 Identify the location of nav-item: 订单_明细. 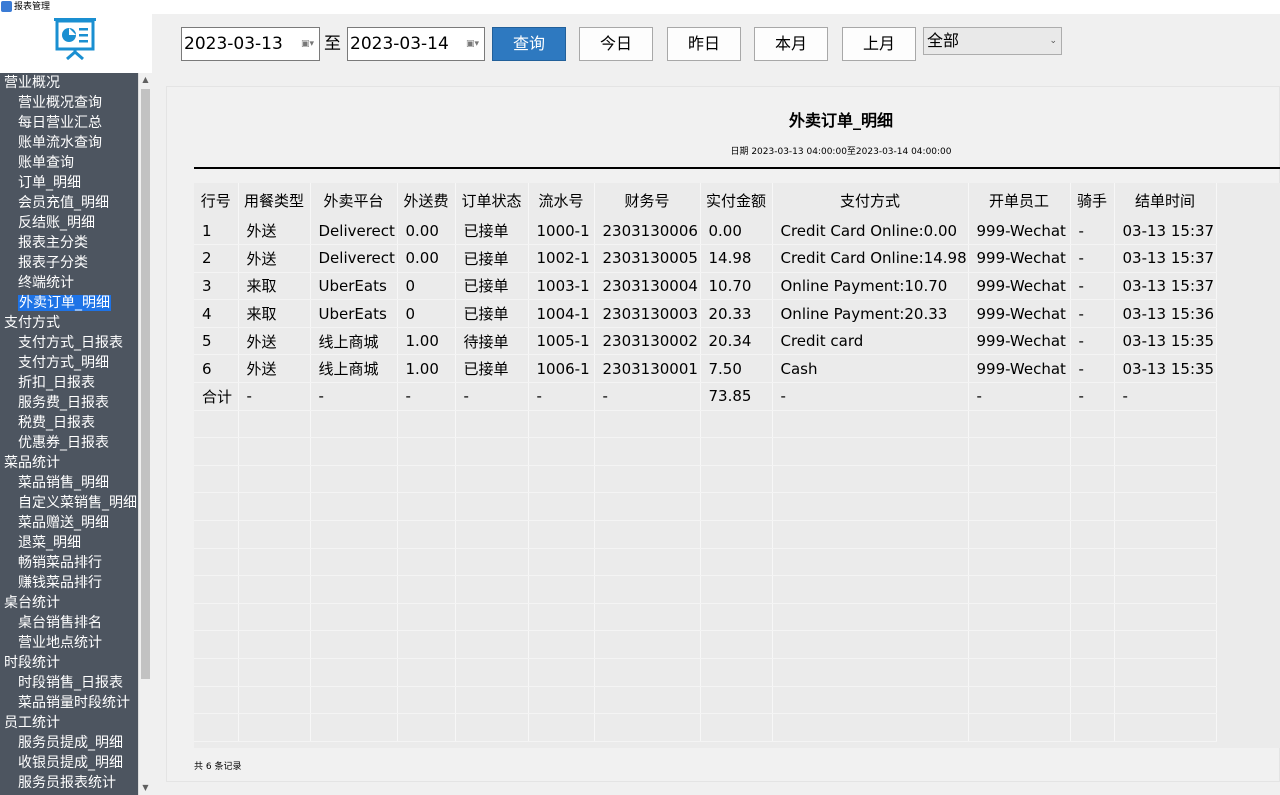
(69, 183).